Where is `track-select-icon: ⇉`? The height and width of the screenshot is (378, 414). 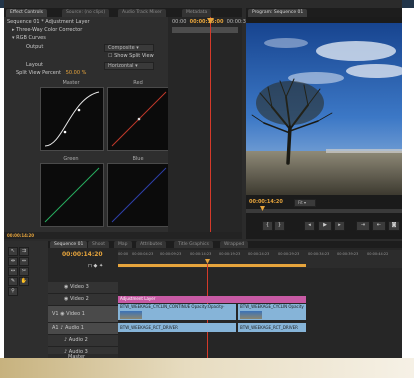 track-select-icon: ⇉ is located at coordinates (24, 251).